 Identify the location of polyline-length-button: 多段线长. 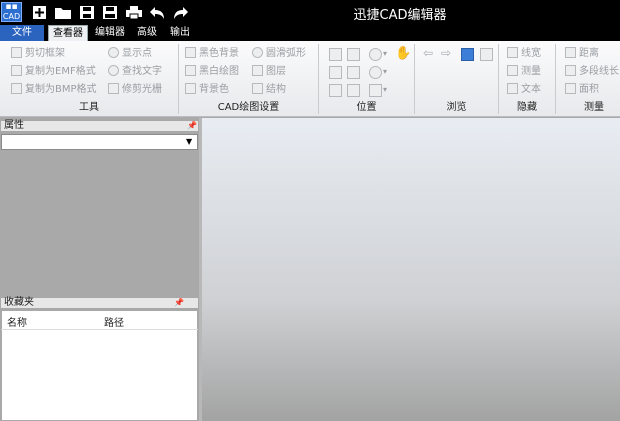
(592, 72).